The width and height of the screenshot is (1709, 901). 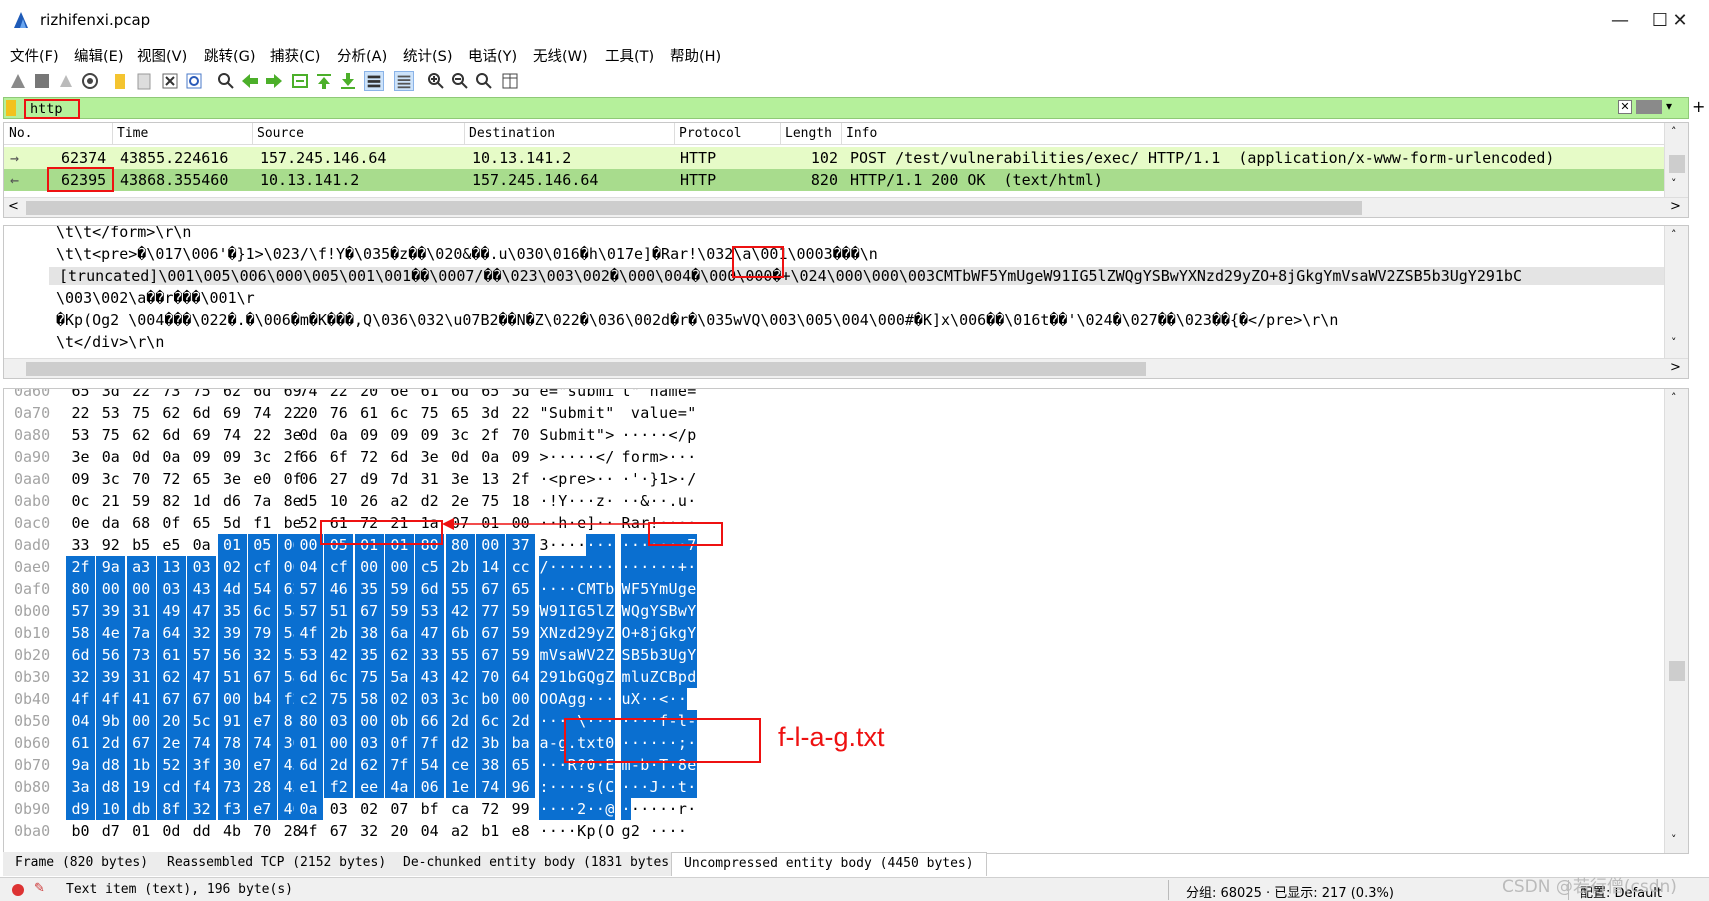 What do you see at coordinates (80, 743) in the screenshot?
I see `hex-byte: 61` at bounding box center [80, 743].